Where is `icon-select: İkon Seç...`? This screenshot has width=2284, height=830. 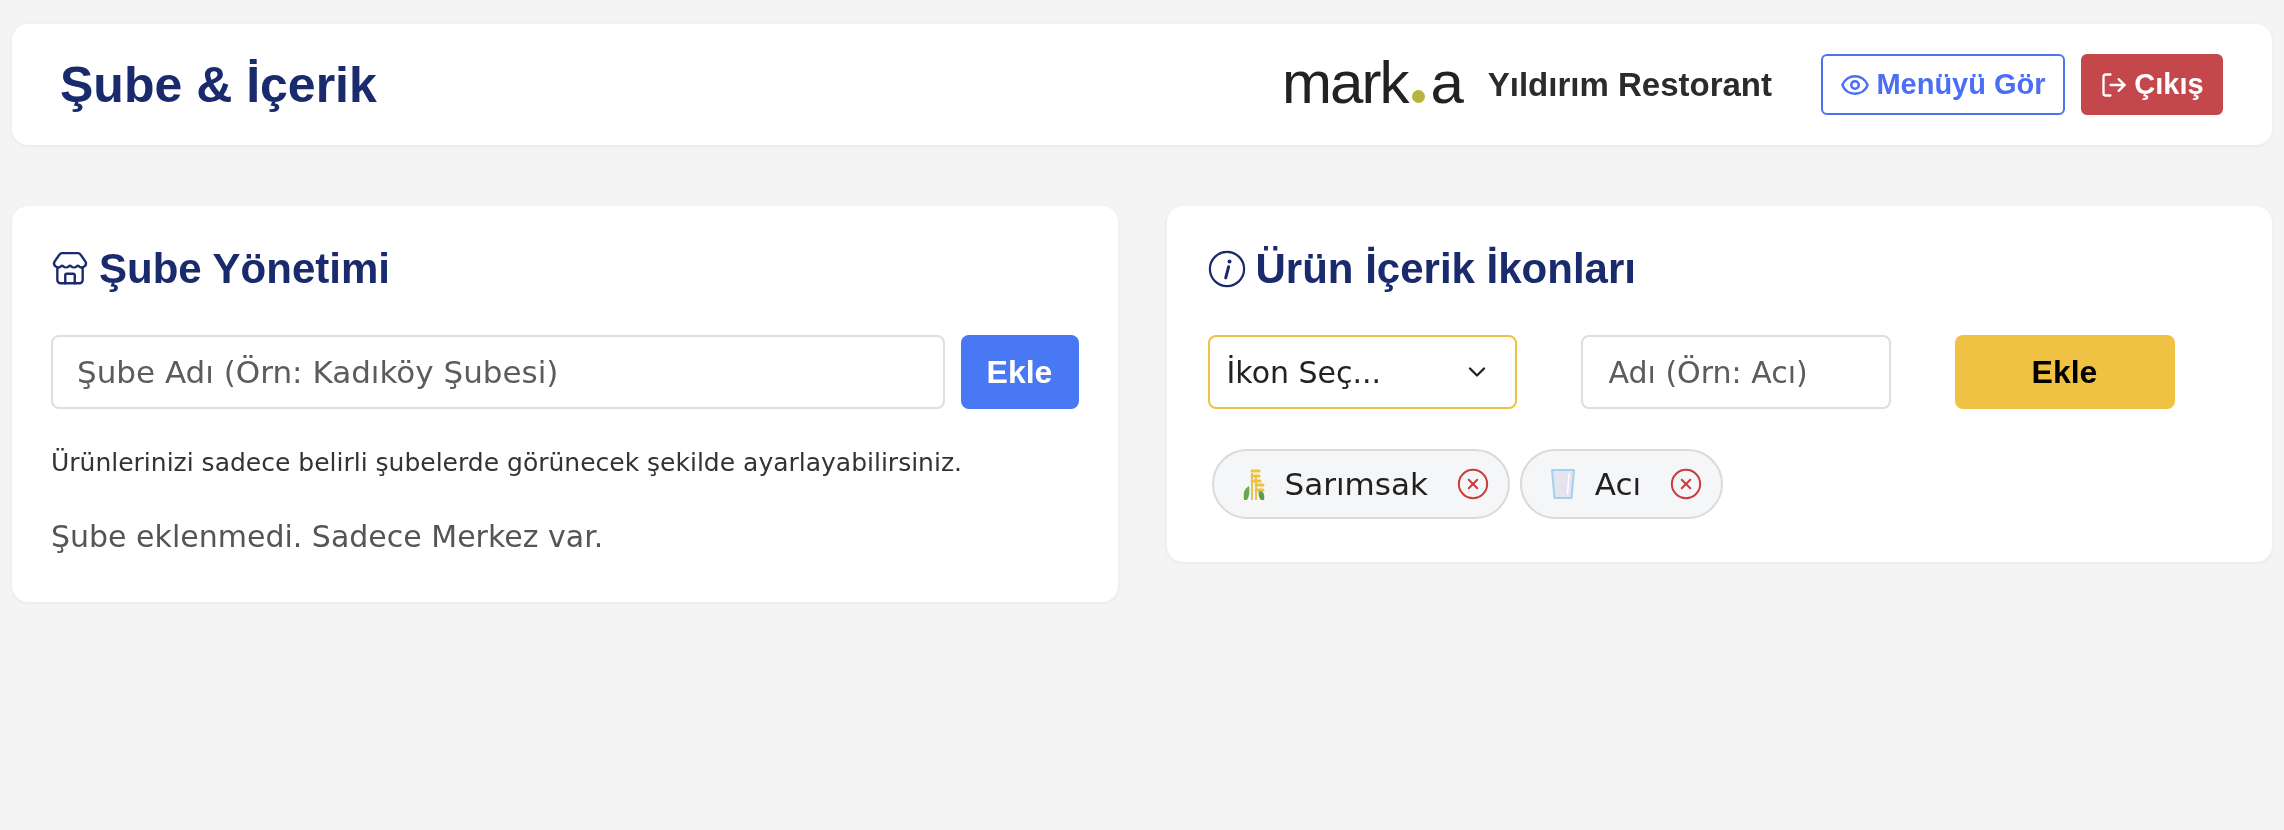
icon-select: İkon Seç... is located at coordinates (1362, 372).